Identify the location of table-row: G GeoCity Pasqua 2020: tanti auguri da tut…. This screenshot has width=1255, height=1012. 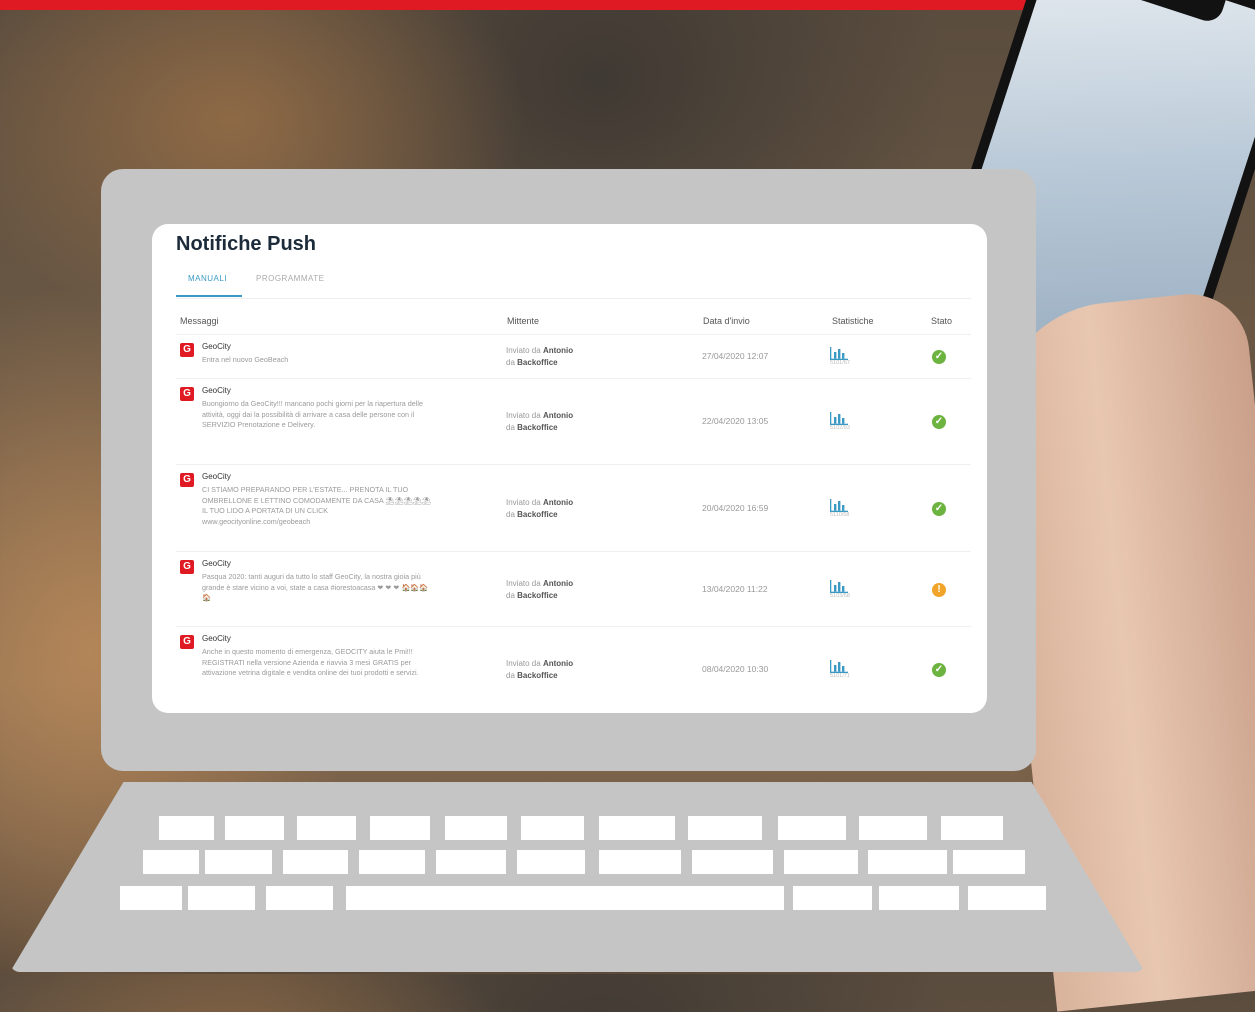
(573, 589).